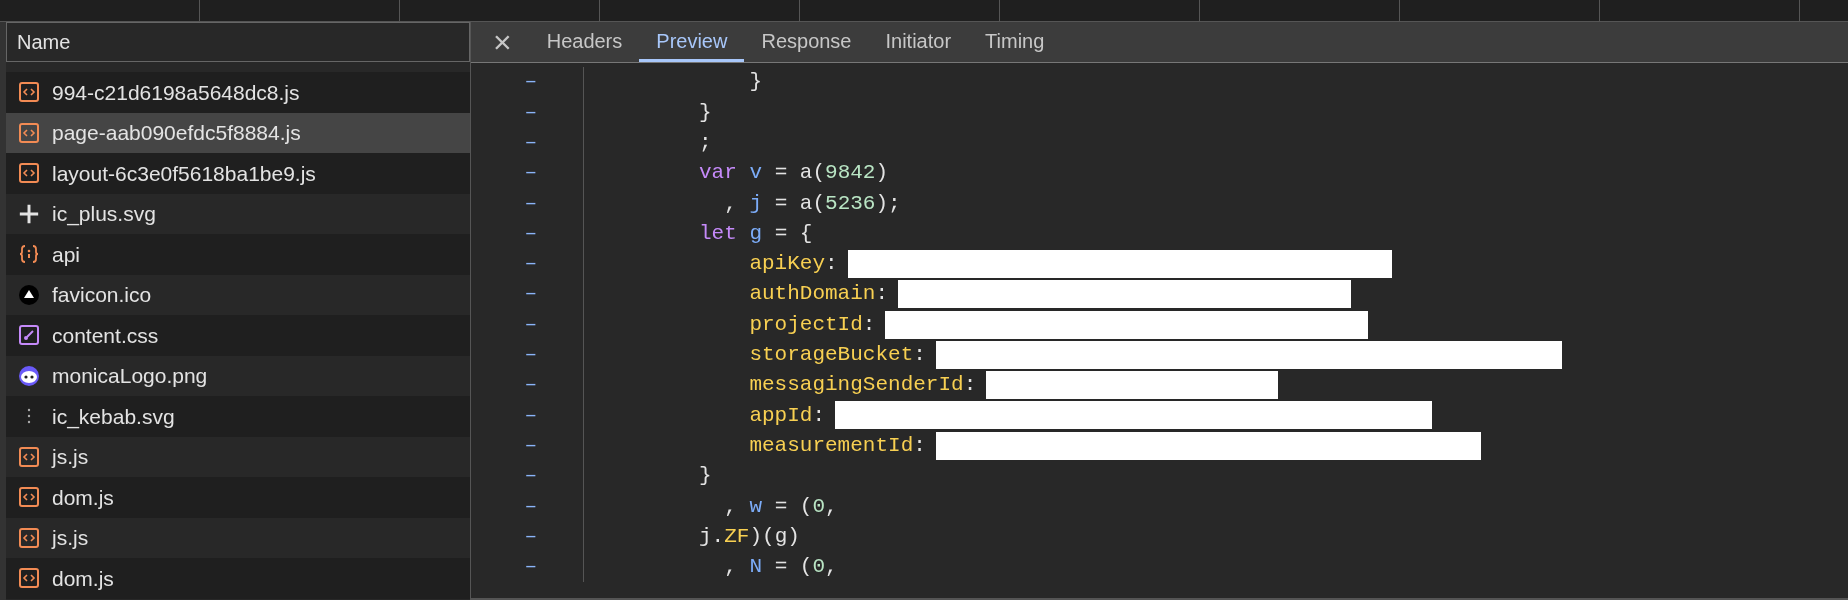 The height and width of the screenshot is (600, 1848). I want to click on plus-icon, so click(29, 213).